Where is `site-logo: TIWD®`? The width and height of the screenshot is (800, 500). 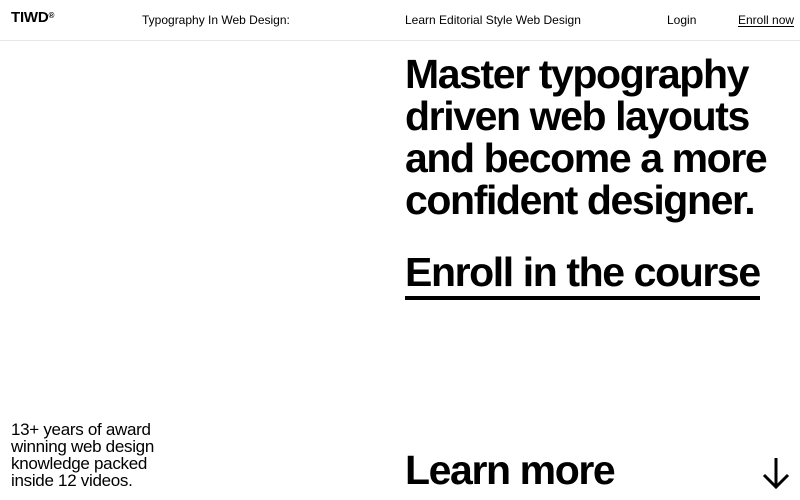 site-logo: TIWD® is located at coordinates (33, 17).